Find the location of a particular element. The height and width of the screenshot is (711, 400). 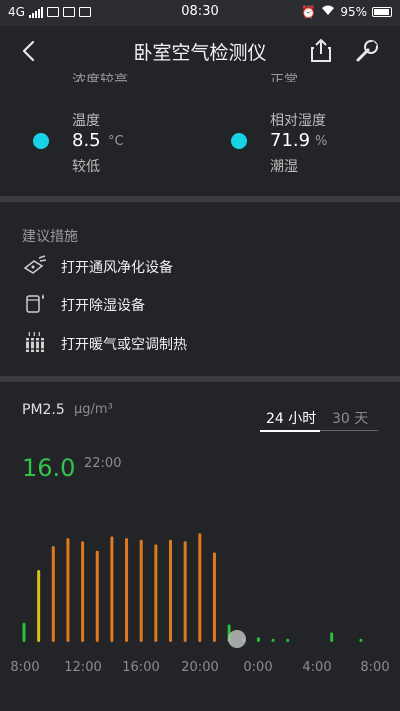

humidity-value: 71.9 is located at coordinates (290, 140).